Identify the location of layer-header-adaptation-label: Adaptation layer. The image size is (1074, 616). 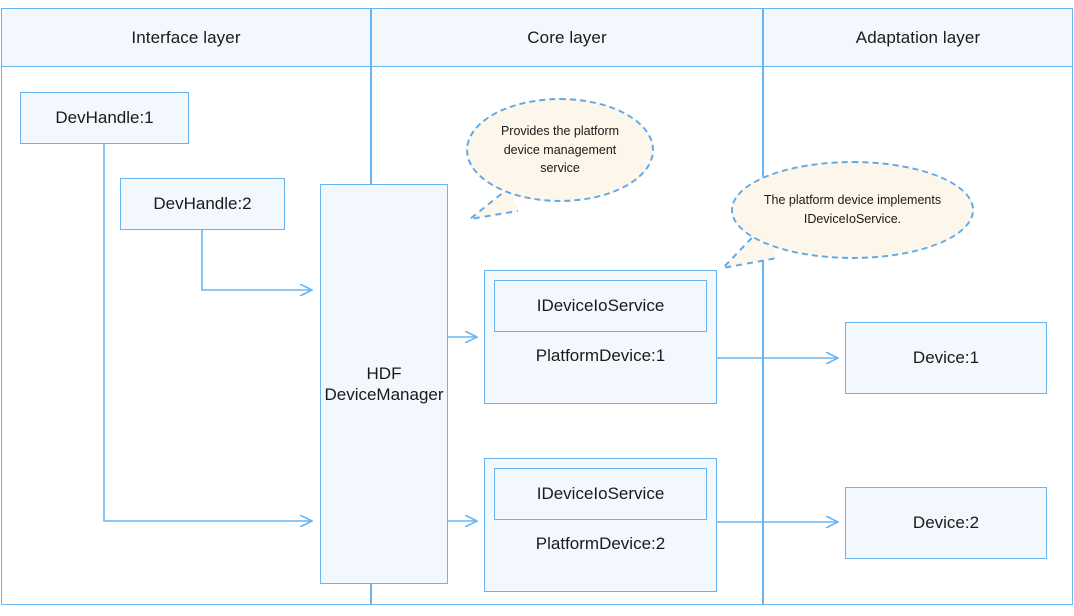
(918, 37).